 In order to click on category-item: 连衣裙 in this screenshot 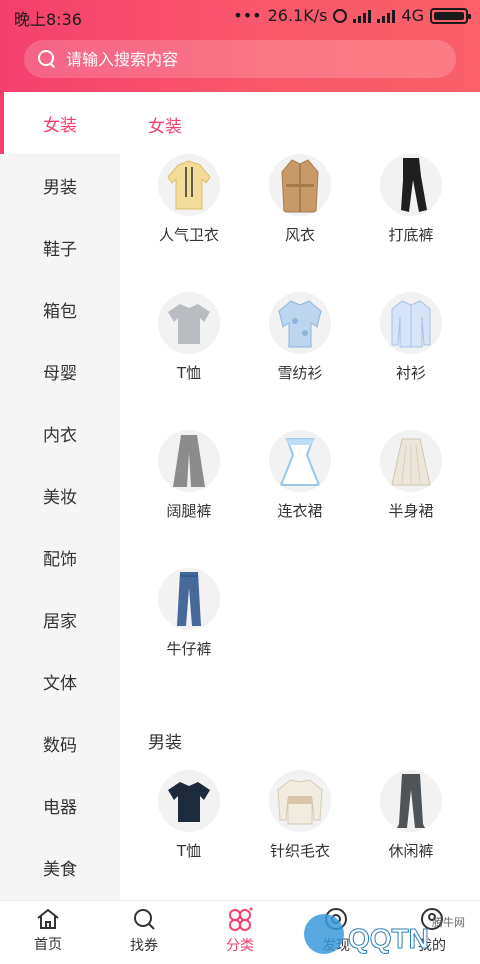, I will do `click(300, 475)`.